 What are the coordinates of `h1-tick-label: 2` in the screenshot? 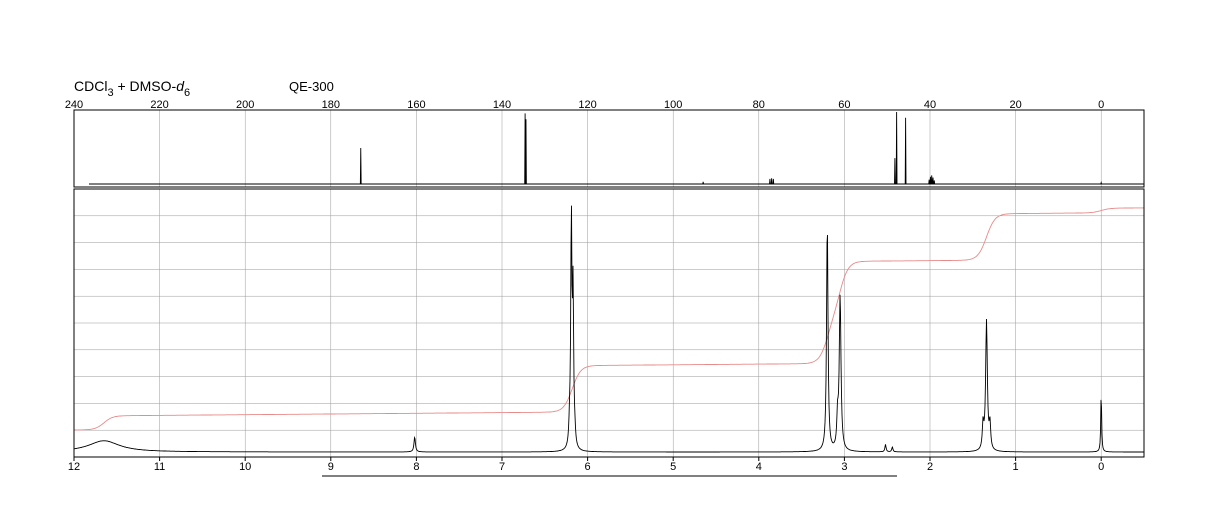 It's located at (930, 467).